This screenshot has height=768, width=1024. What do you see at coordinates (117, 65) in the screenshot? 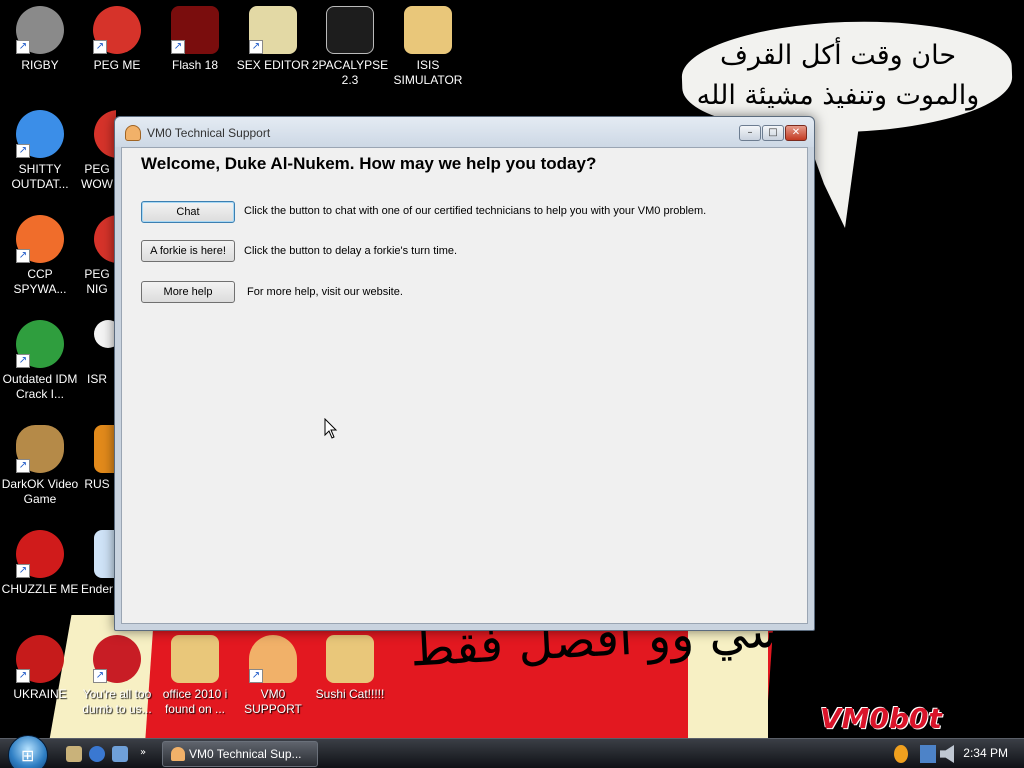
I see `desktop-icon-label: PEG ME` at bounding box center [117, 65].